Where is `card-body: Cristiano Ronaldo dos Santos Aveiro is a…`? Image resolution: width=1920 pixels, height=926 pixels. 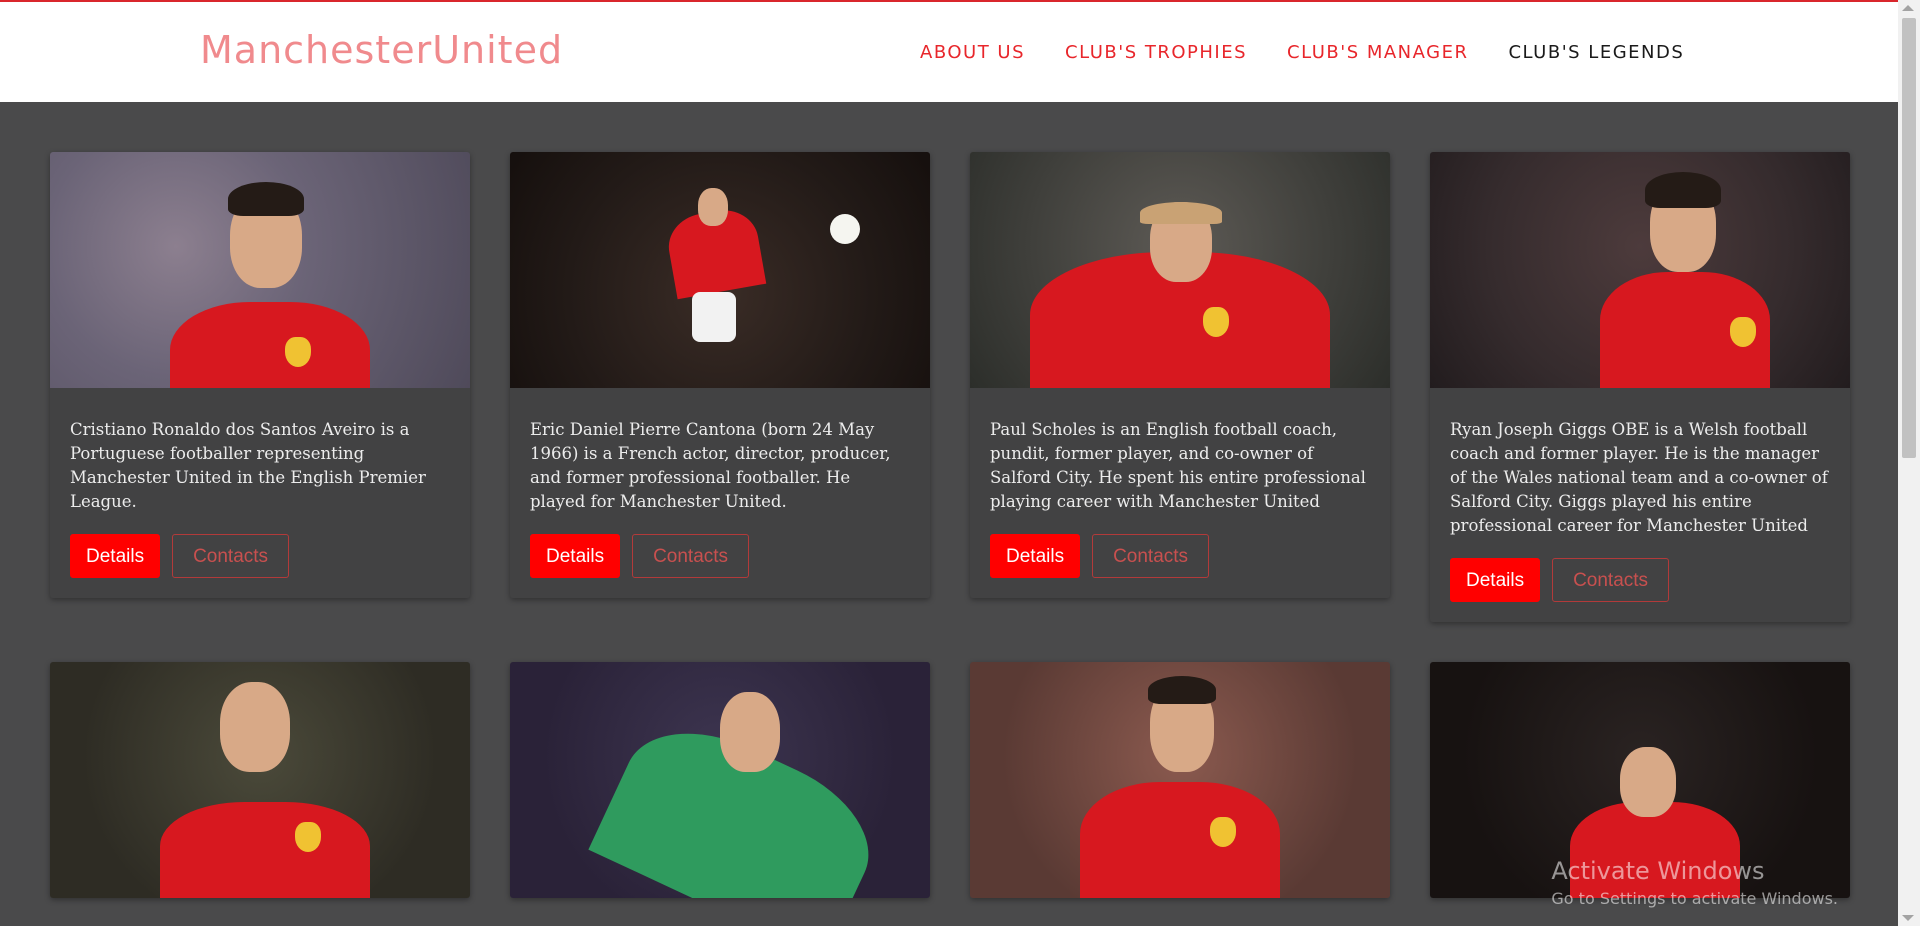
card-body: Cristiano Ronaldo dos Santos Aveiro is a… is located at coordinates (260, 493).